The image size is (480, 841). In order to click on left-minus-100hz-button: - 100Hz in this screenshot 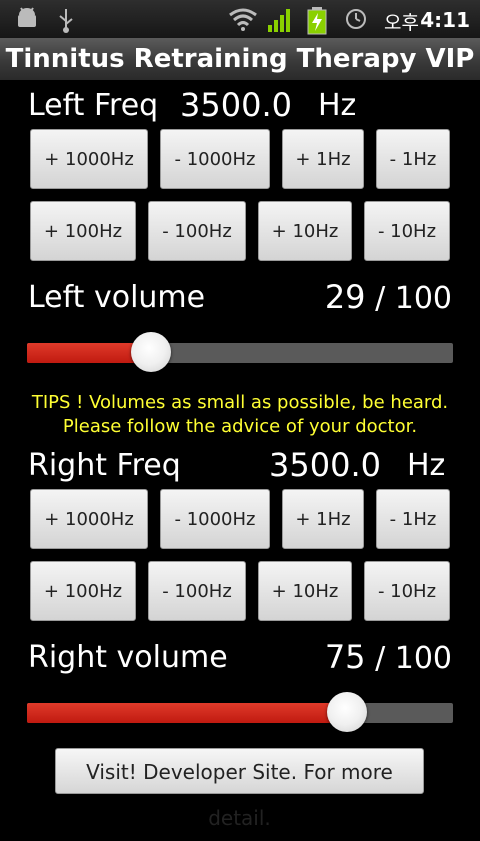, I will do `click(197, 231)`.